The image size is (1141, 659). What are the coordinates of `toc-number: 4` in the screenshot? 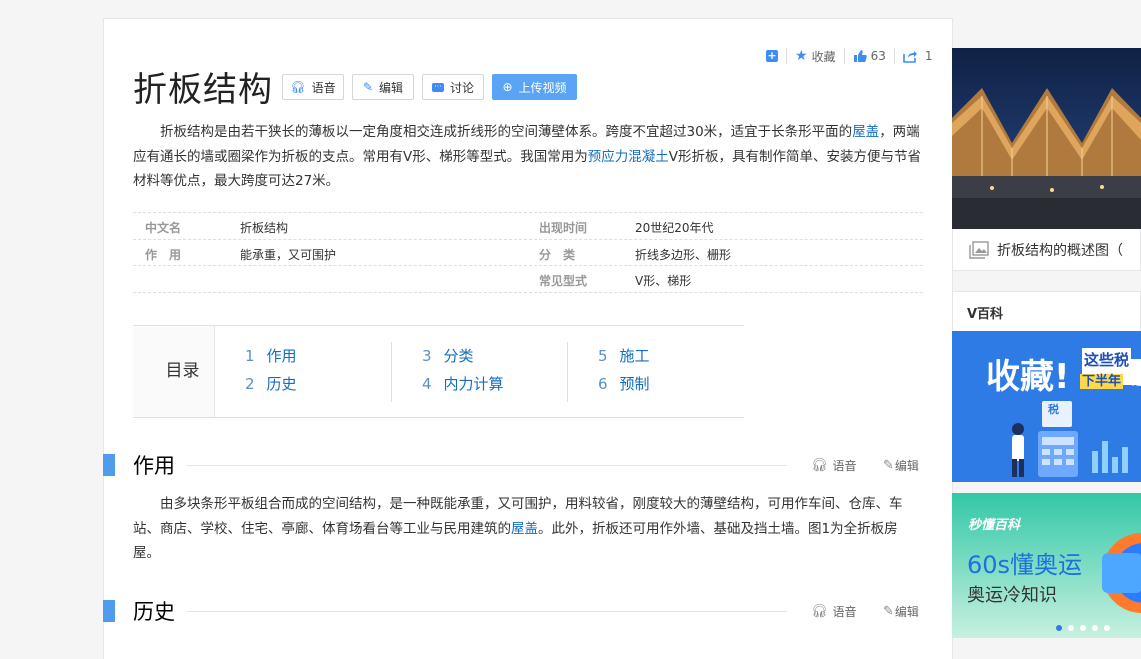 It's located at (427, 384).